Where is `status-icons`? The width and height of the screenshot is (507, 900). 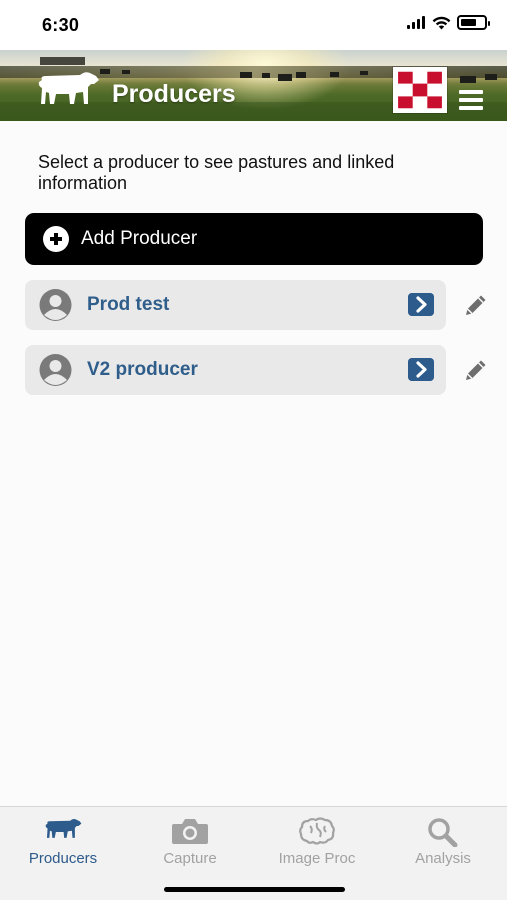 status-icons is located at coordinates (448, 22).